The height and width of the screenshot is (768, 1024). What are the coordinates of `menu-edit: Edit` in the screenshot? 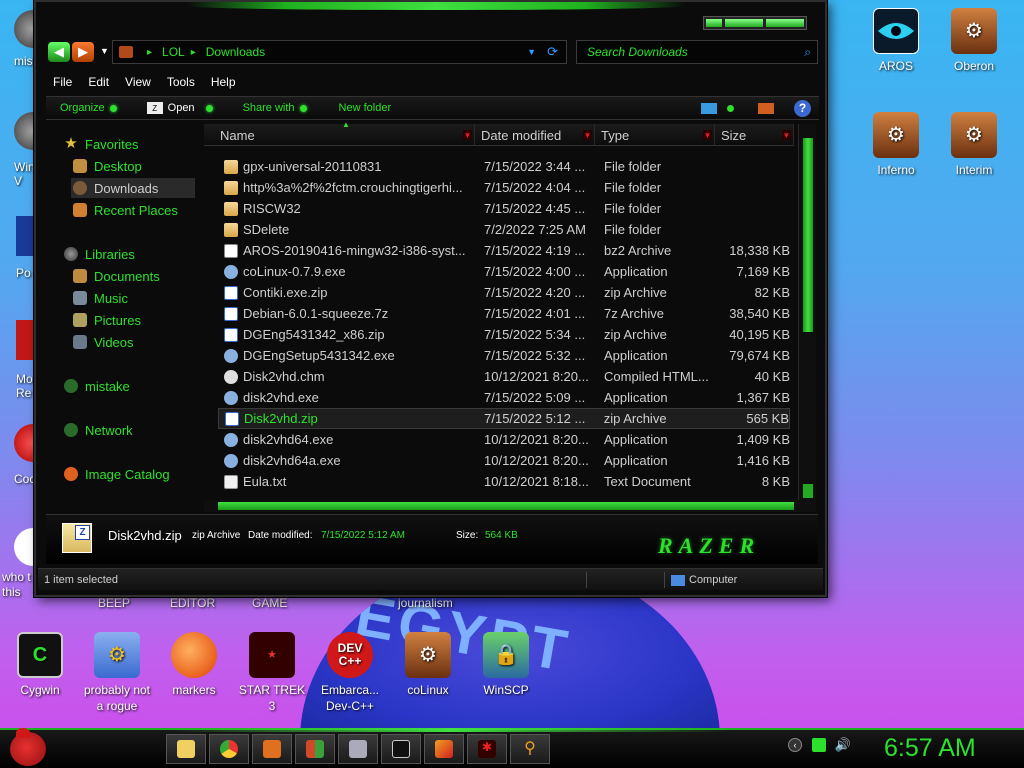 It's located at (98, 82).